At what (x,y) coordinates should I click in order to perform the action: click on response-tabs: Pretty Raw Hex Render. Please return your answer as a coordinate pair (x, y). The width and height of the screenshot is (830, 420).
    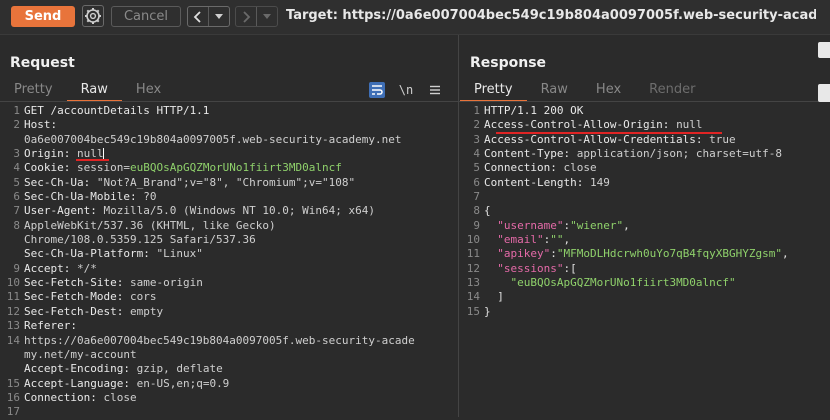
    Looking at the image, I should click on (584, 91).